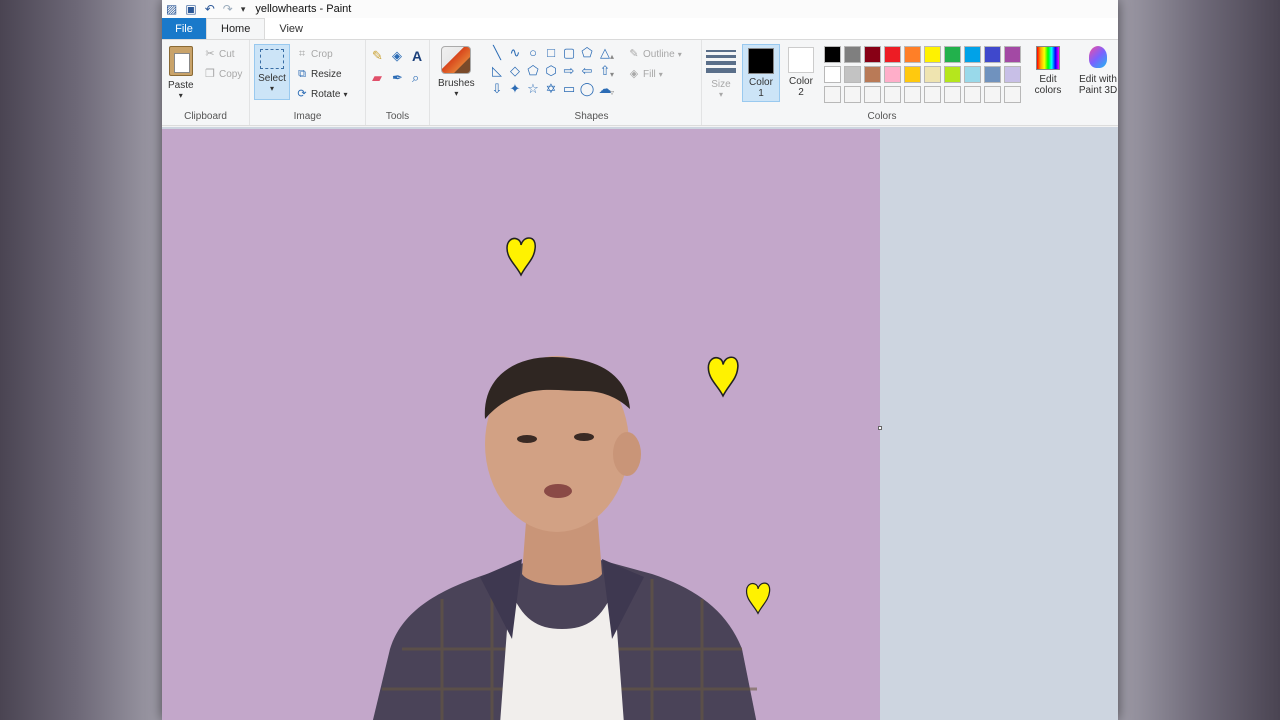 The image size is (1280, 720). I want to click on diamond-shape-icon: ◇, so click(515, 71).